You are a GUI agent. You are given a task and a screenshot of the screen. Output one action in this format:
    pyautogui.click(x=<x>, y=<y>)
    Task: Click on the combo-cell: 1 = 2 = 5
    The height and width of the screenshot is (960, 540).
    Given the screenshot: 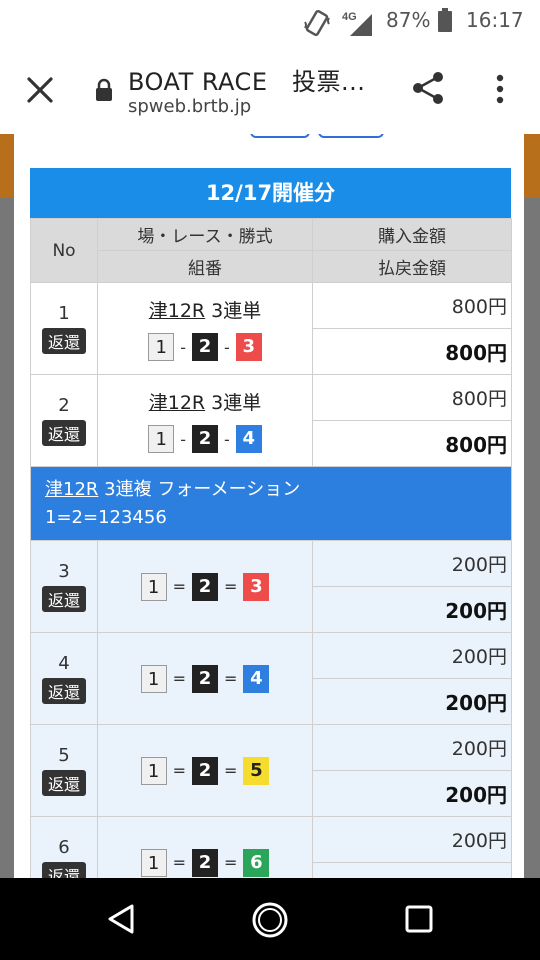 What is the action you would take?
    pyautogui.click(x=205, y=770)
    